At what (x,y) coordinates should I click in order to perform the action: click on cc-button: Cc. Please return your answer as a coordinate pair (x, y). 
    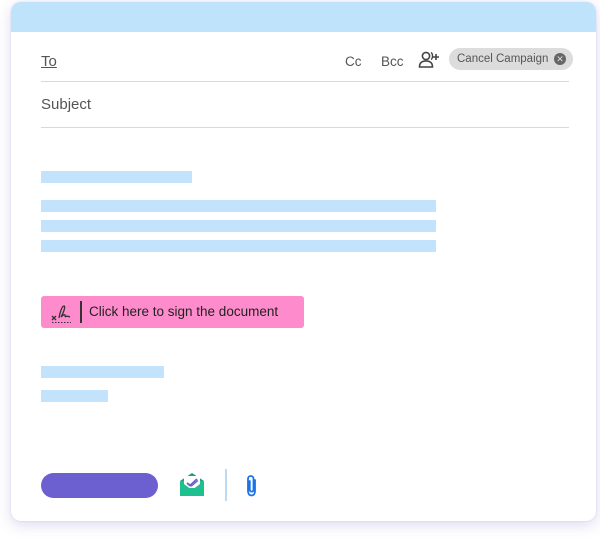
    Looking at the image, I should click on (353, 61).